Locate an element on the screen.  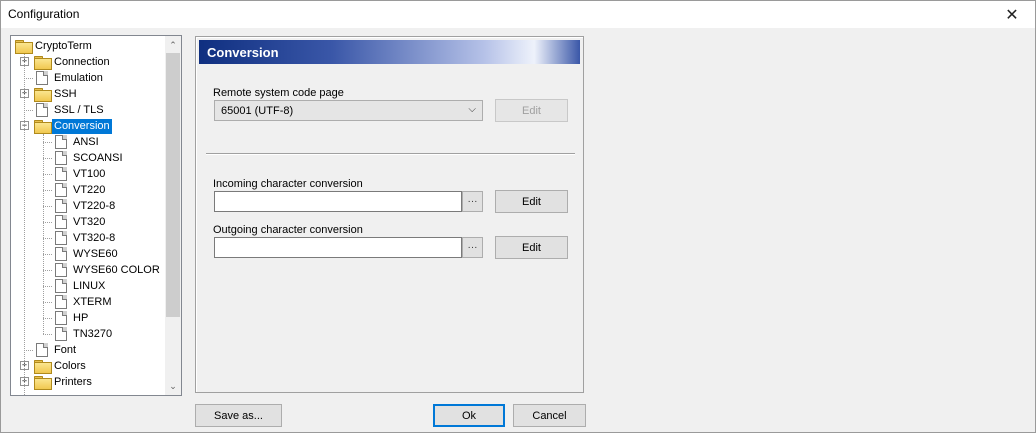
scroll-up-button: ⌃ is located at coordinates (173, 45).